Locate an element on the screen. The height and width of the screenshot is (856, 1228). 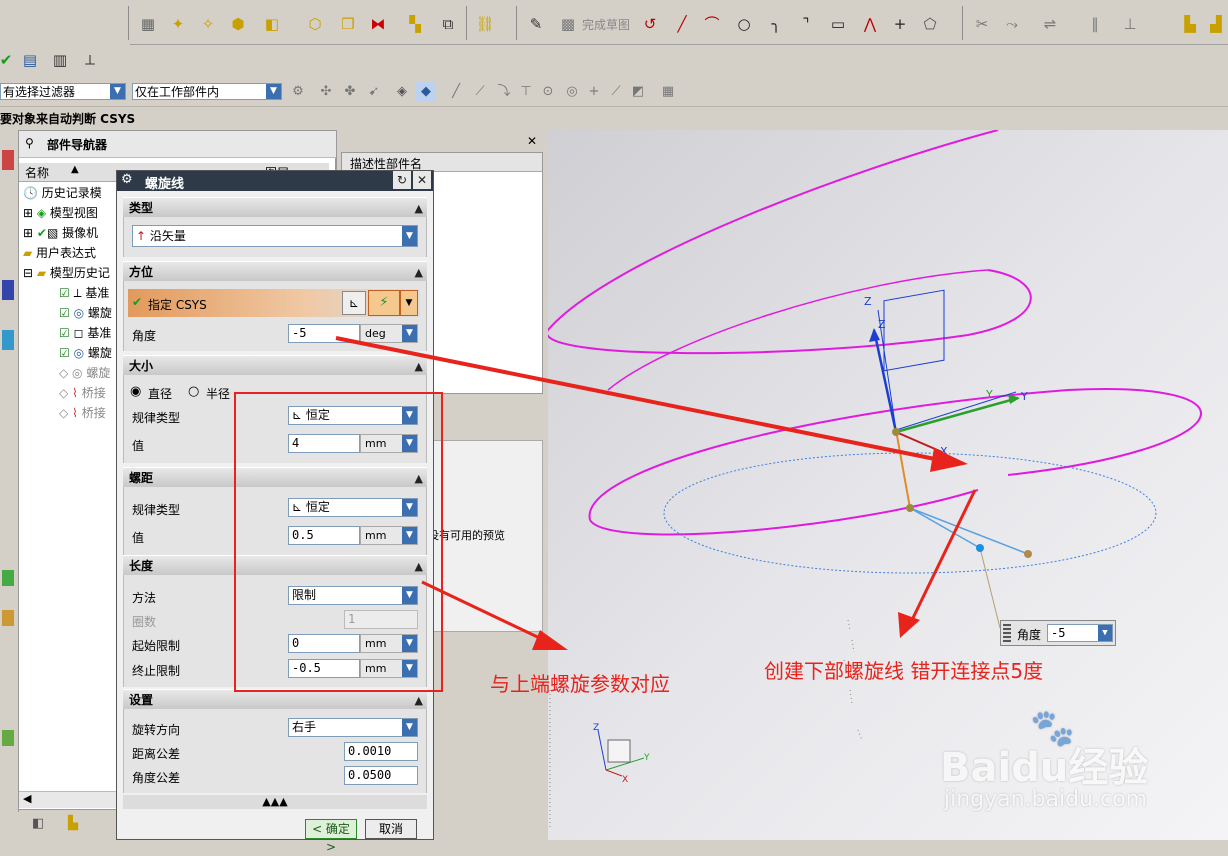
annotation-note-lower-helix: 创建下部螺旋线 错开连接点5度 is located at coordinates (904, 671).